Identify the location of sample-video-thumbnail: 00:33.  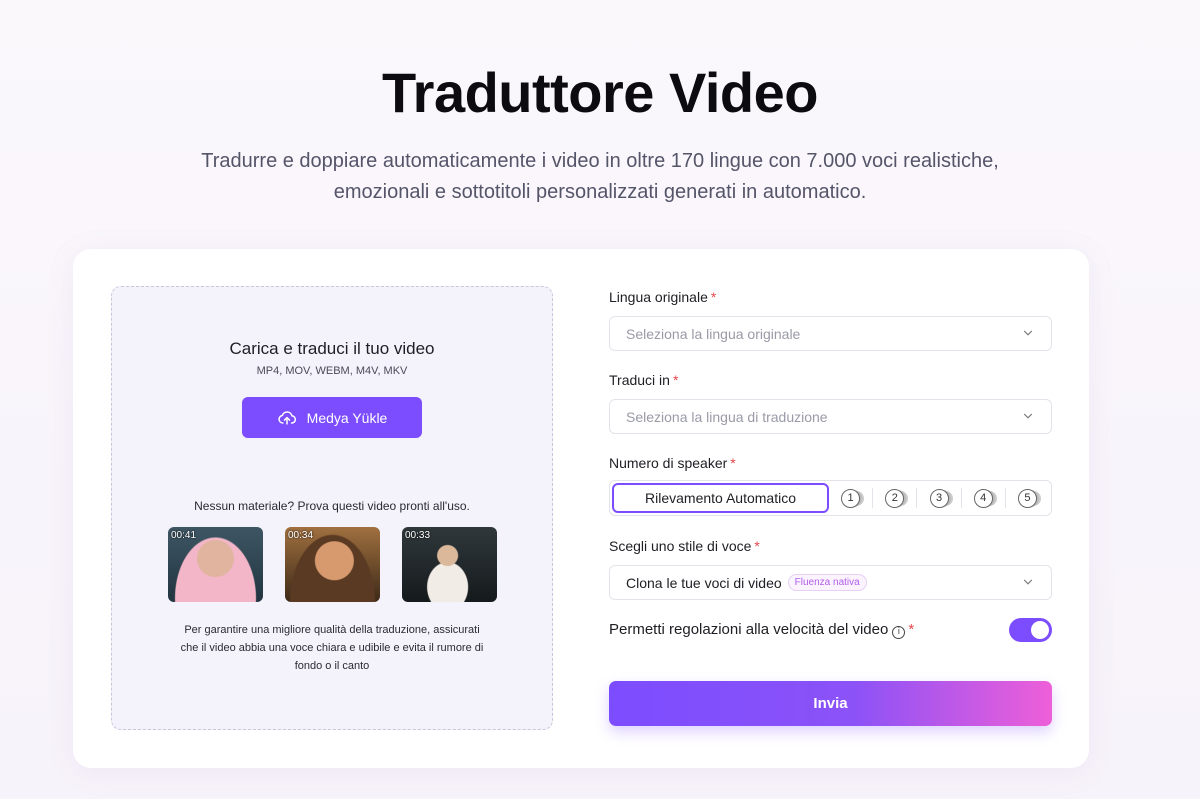
(449, 564).